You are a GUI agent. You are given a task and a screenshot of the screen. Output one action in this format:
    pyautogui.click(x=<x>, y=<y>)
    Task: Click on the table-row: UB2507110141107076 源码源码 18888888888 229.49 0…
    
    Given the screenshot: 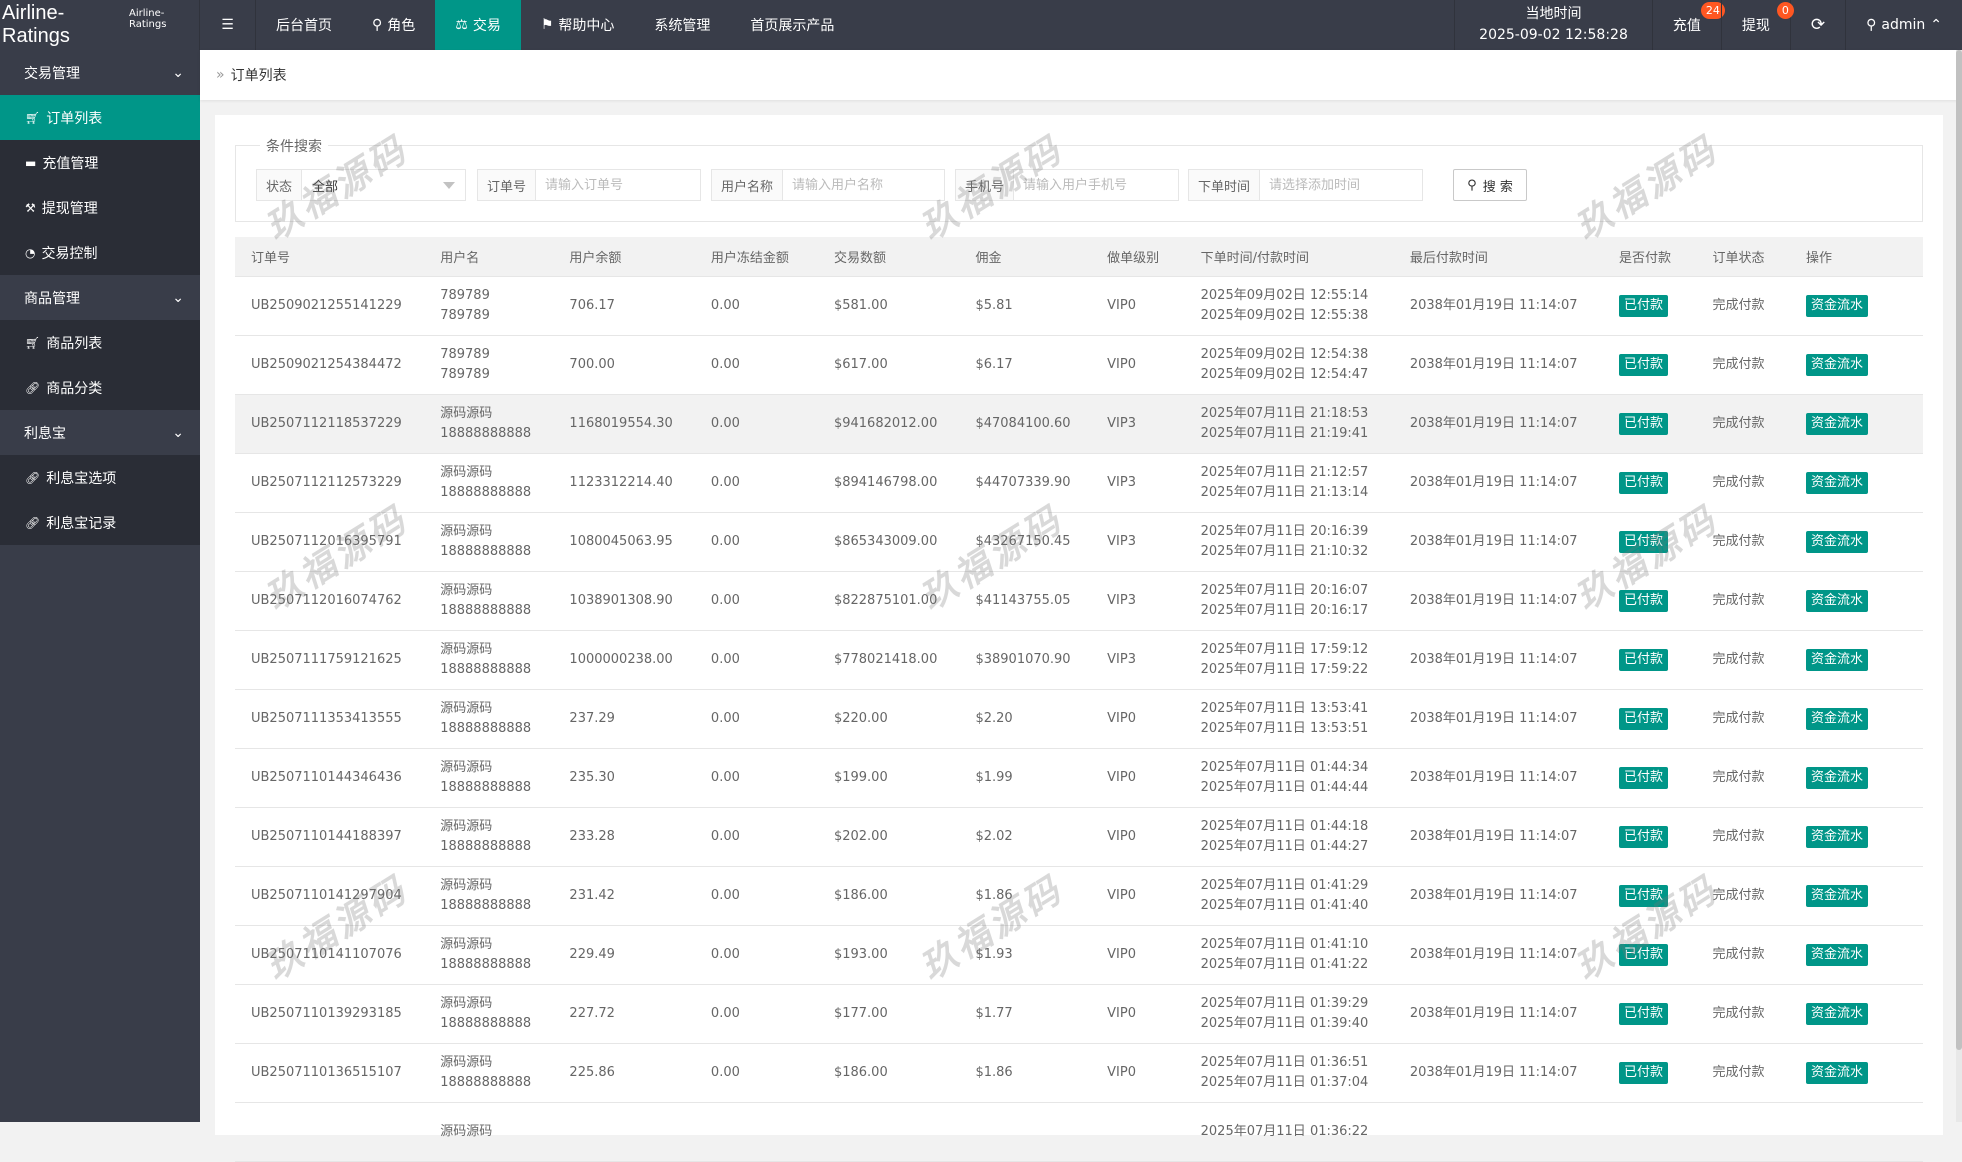 What is the action you would take?
    pyautogui.click(x=1079, y=955)
    